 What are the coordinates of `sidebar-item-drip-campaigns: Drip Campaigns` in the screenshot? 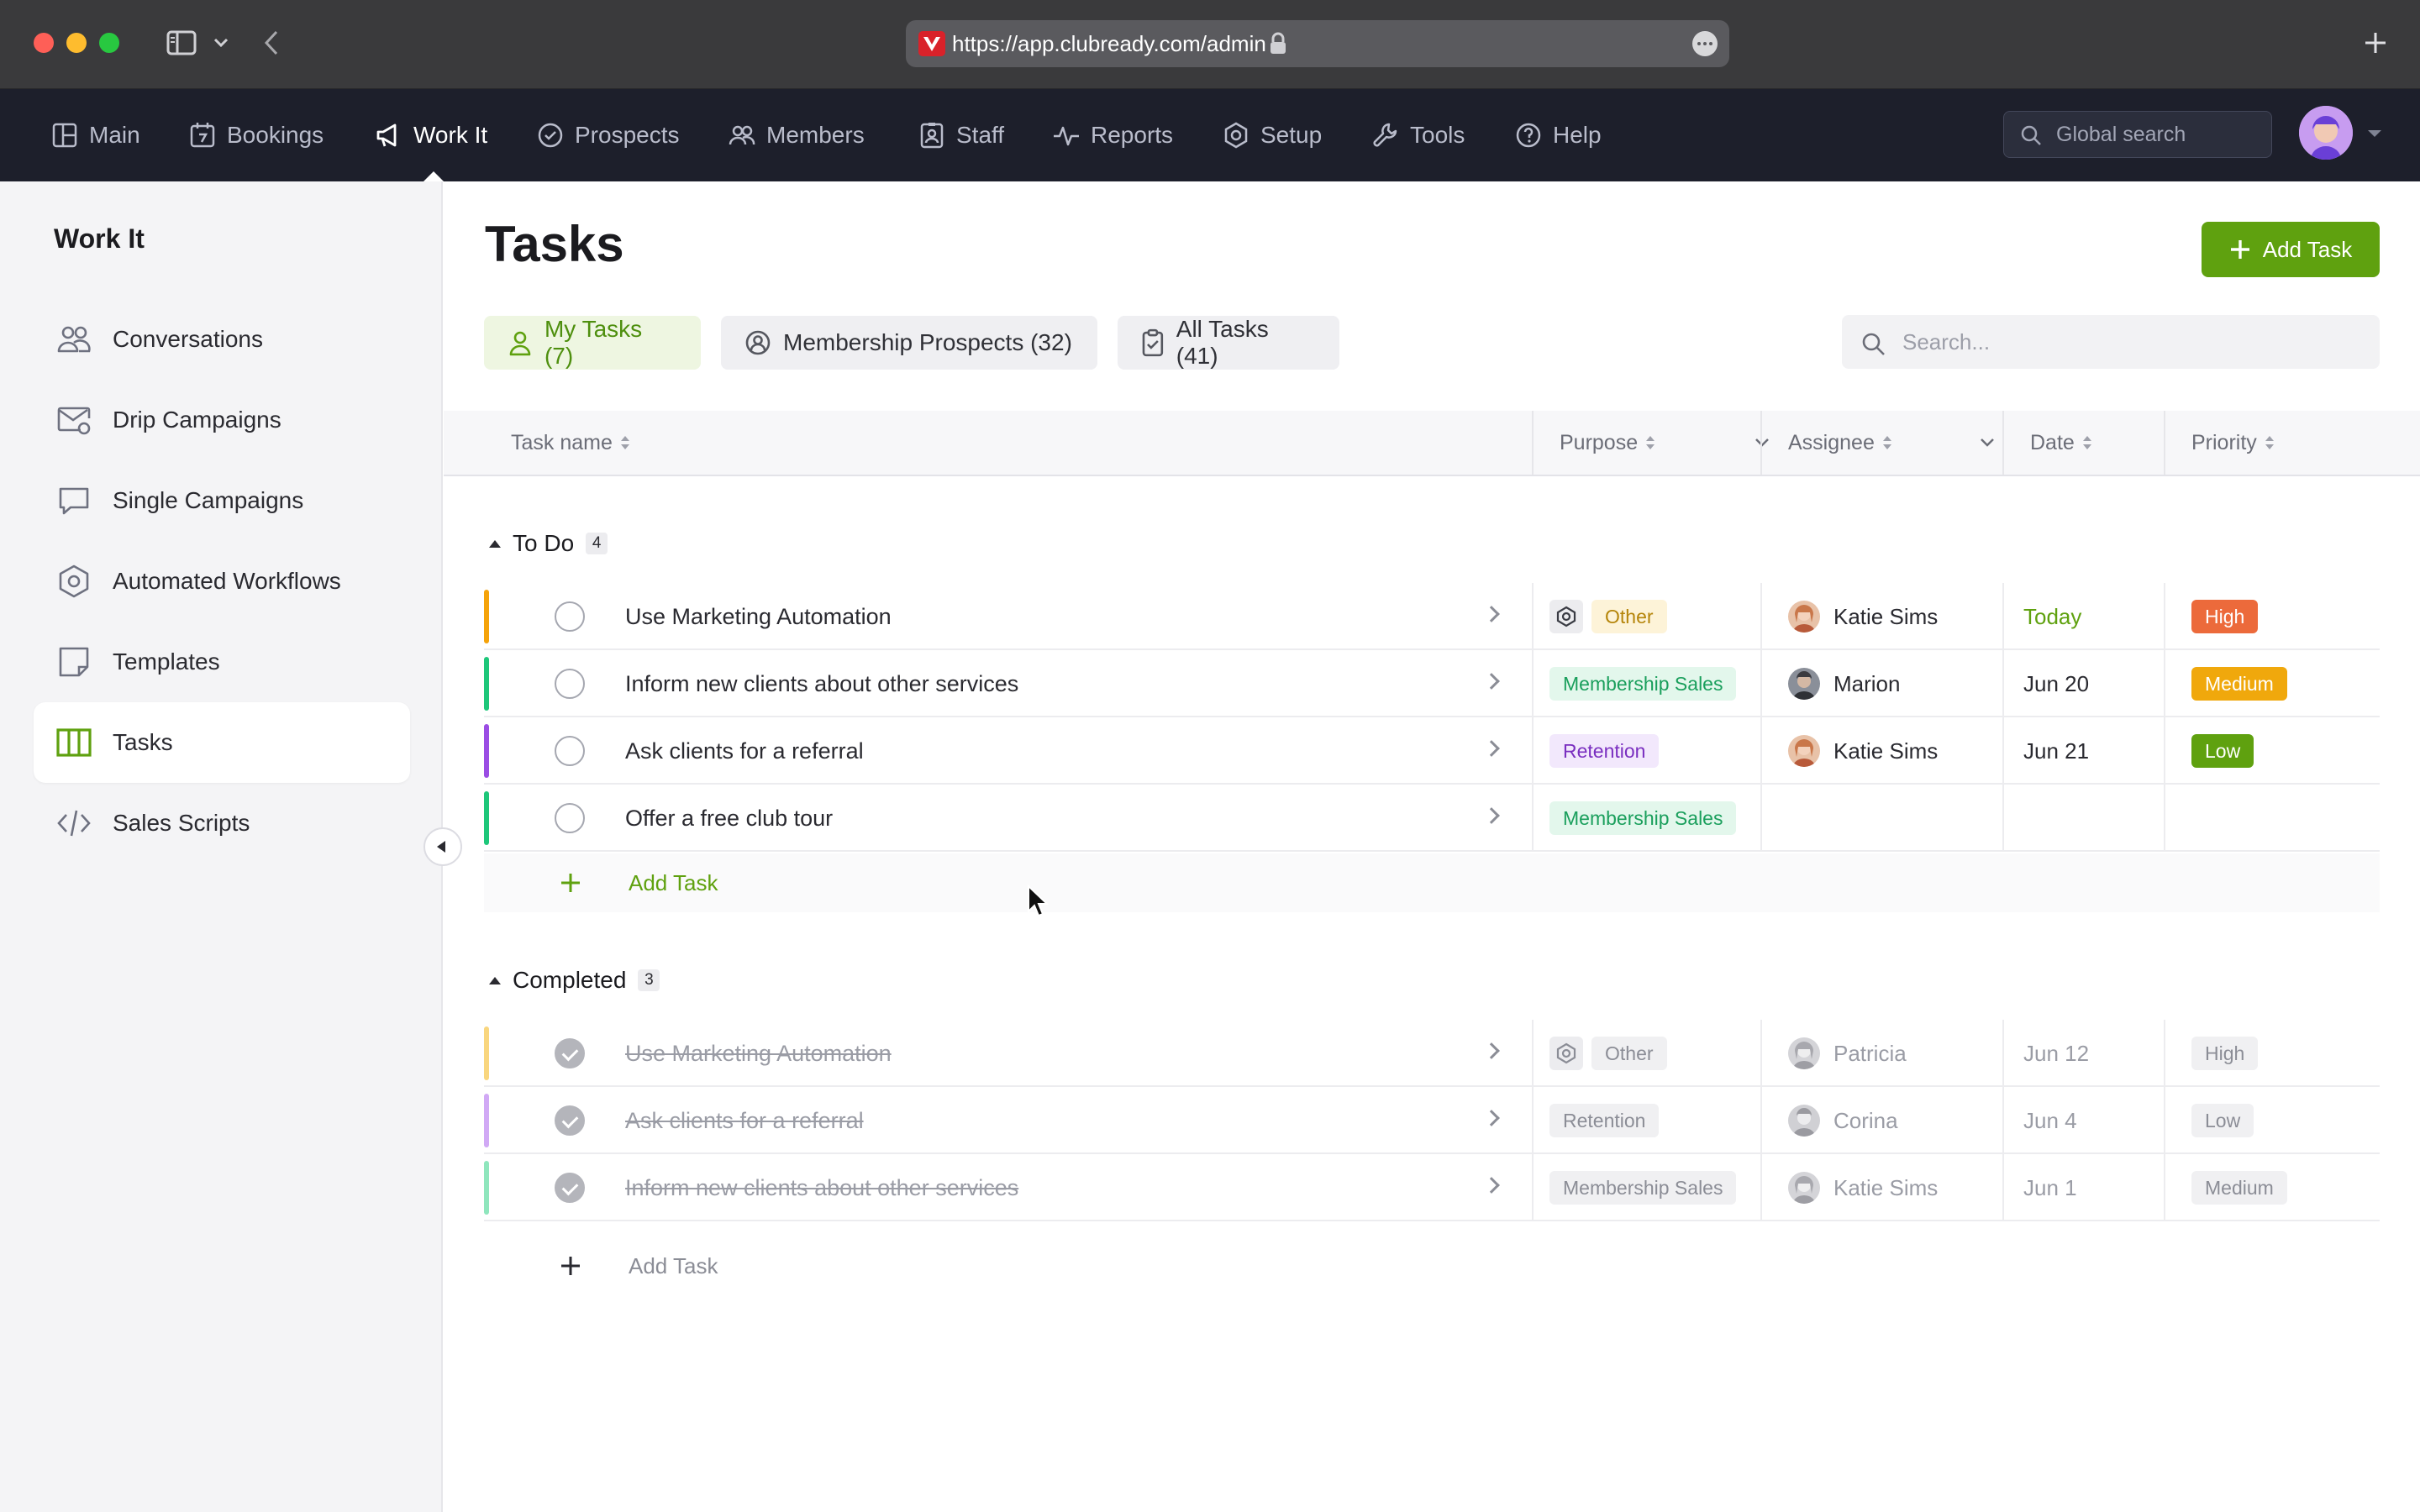 It's located at (222, 420).